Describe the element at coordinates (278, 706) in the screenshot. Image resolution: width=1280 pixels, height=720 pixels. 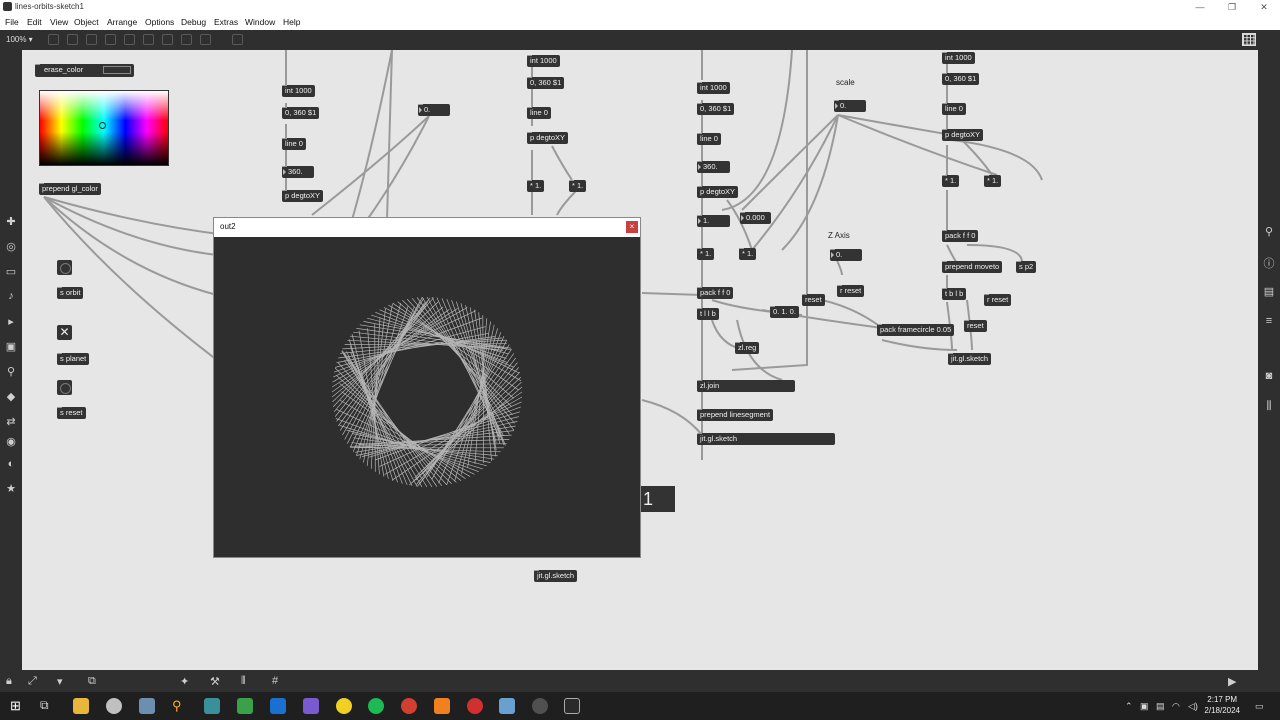
I see `mail-icon` at that location.